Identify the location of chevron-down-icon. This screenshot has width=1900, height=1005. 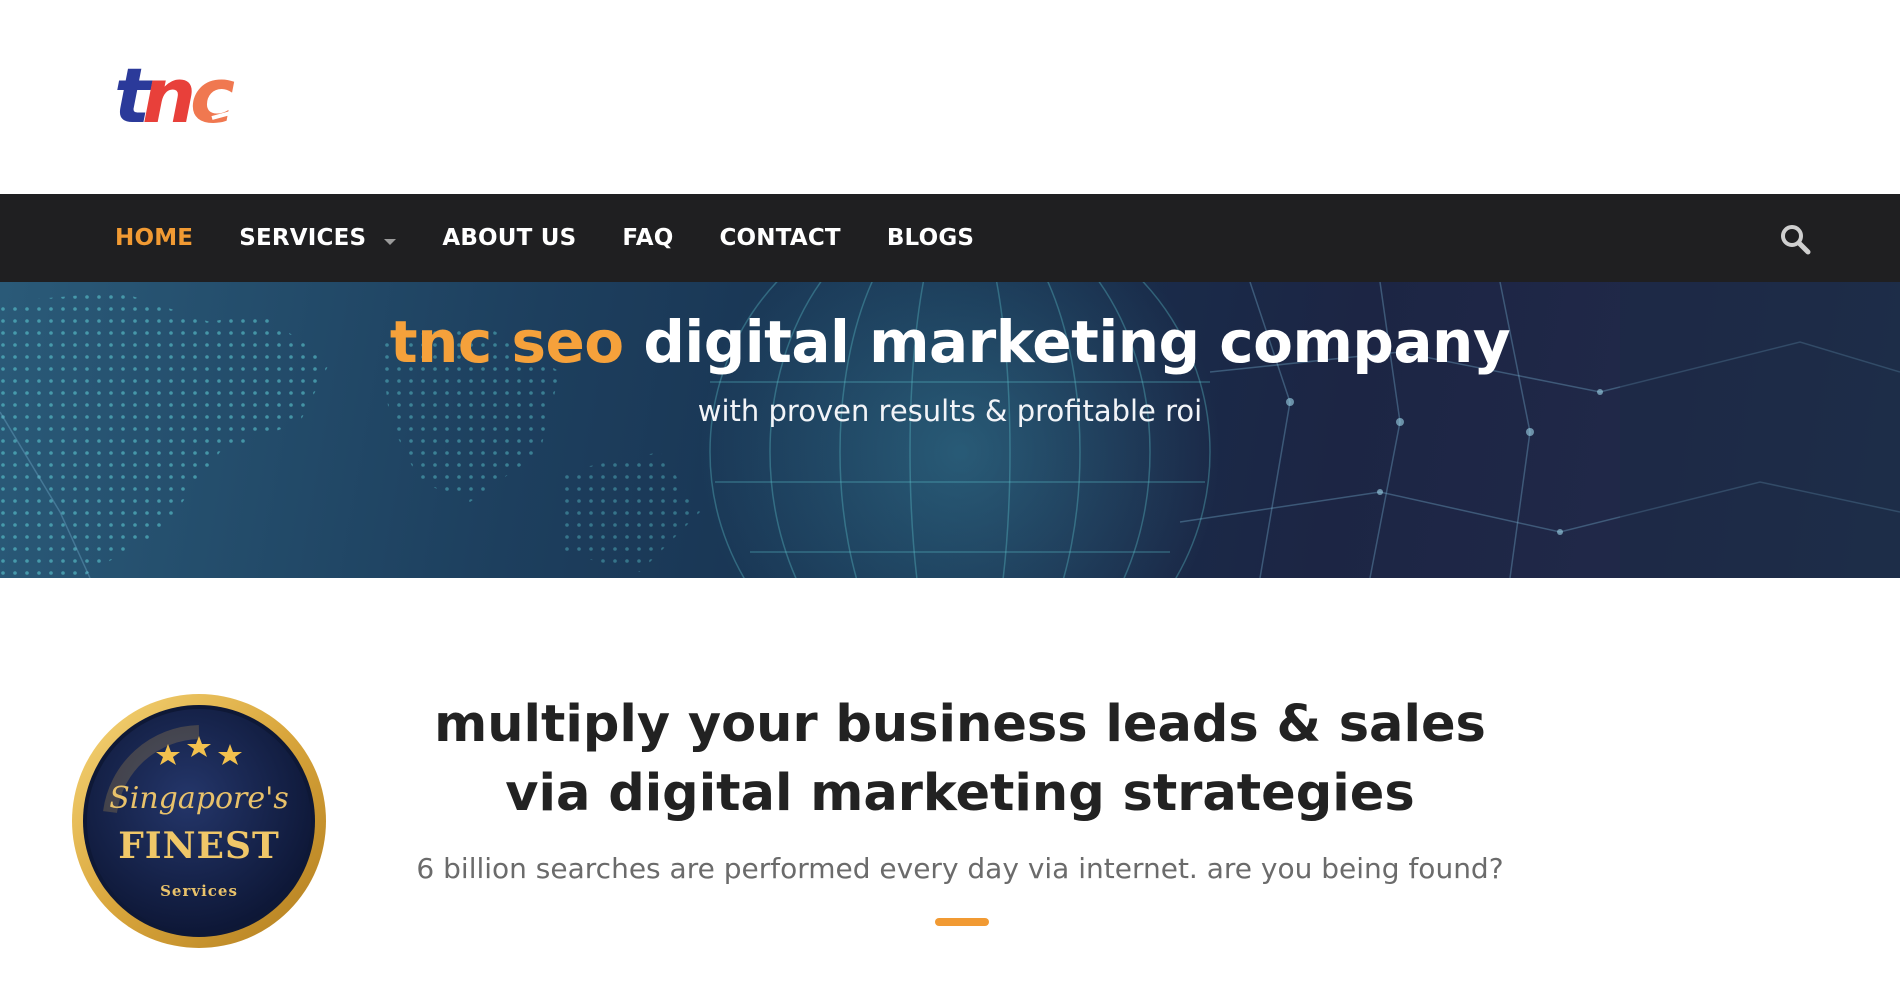
(390, 242).